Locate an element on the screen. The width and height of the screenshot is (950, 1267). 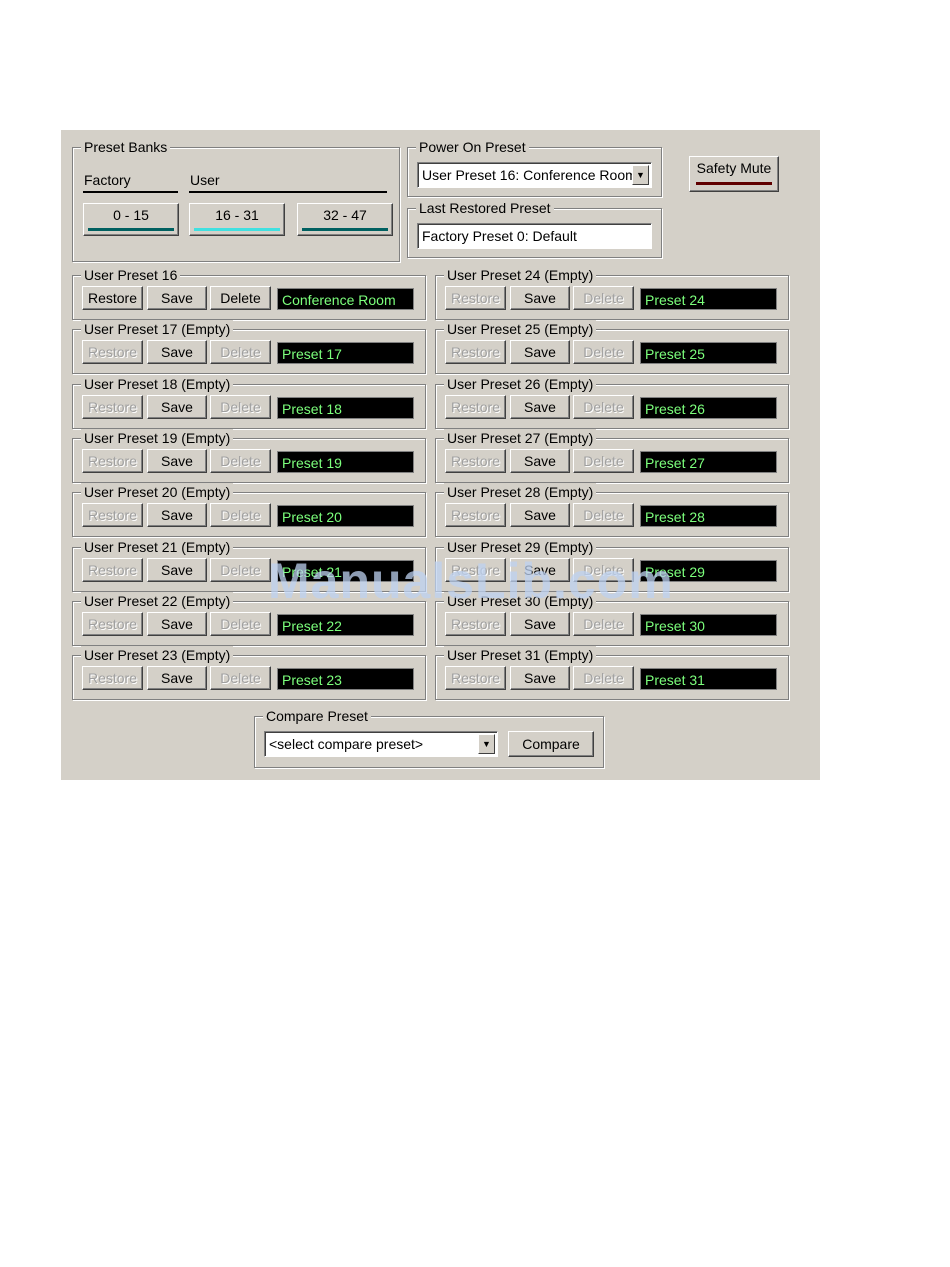
preset-name-field: Preset 21 is located at coordinates (345, 571).